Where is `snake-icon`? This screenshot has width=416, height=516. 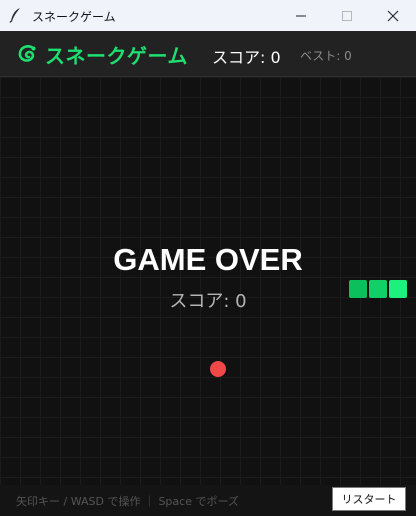
snake-icon is located at coordinates (27, 53).